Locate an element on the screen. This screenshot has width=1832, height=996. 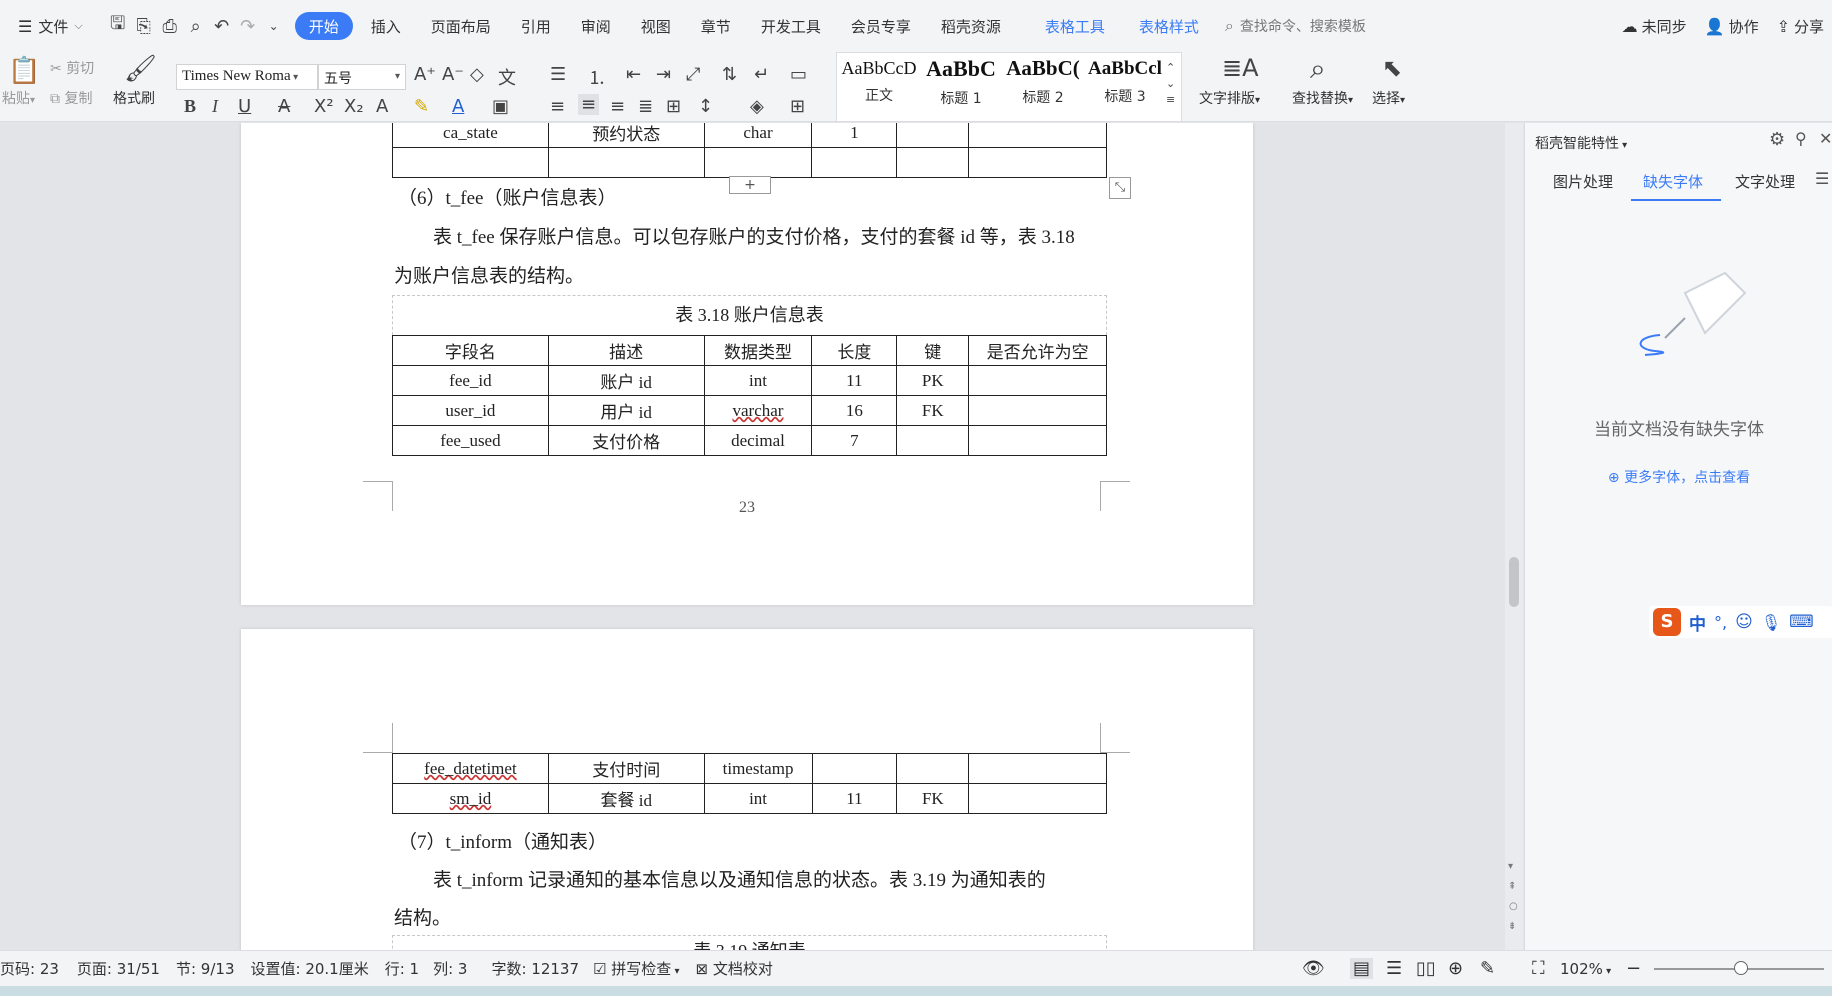
table-cell: varchar is located at coordinates (758, 410).